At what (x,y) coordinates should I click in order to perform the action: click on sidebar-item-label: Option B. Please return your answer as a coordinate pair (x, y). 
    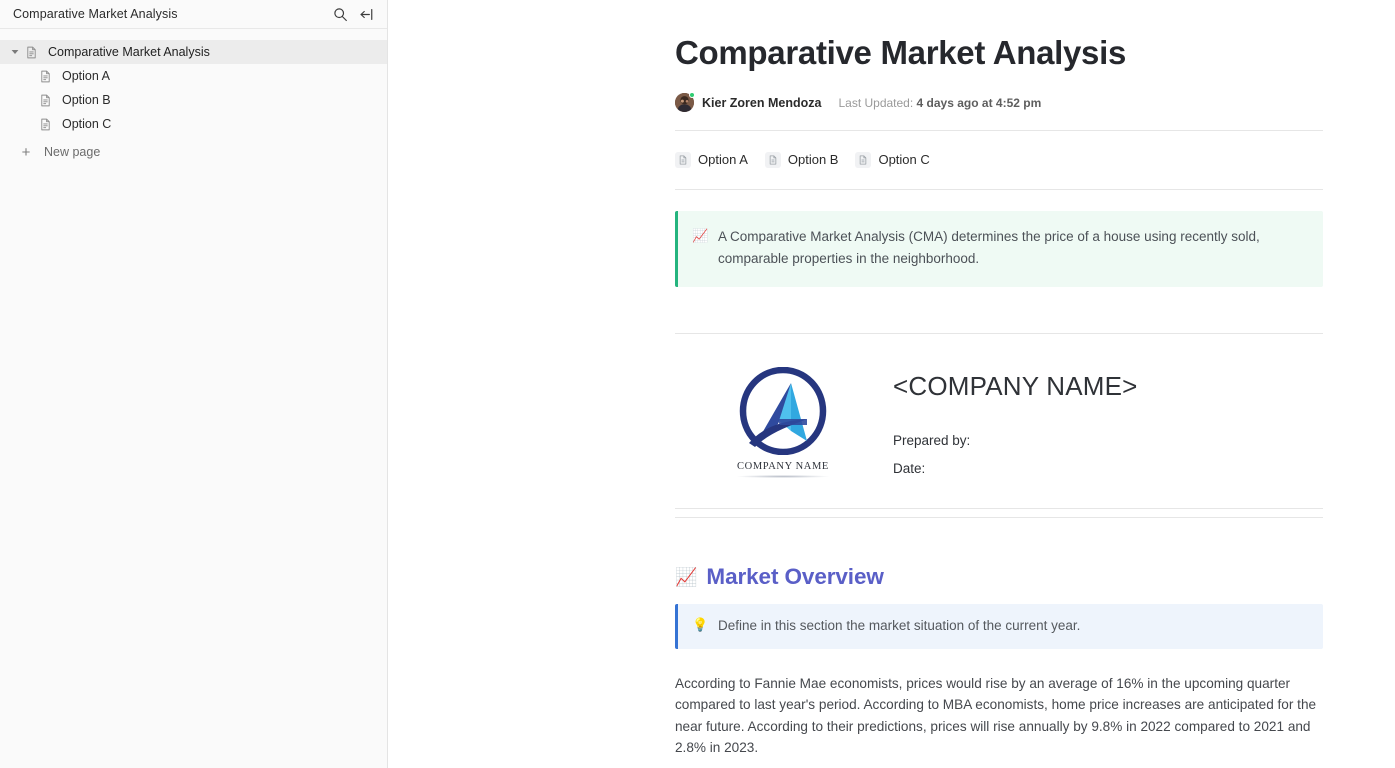
    Looking at the image, I should click on (86, 100).